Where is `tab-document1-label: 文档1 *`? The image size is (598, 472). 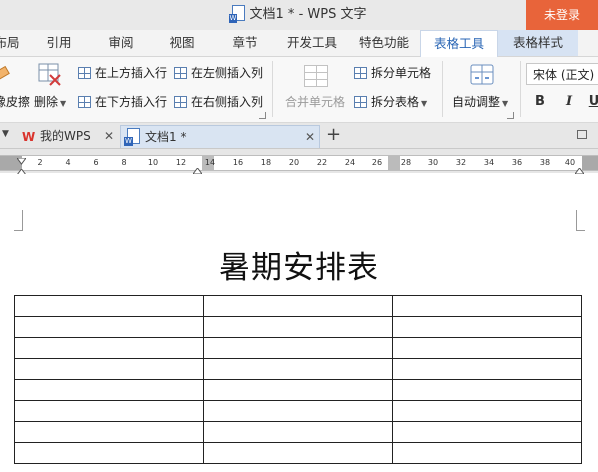
tab-document1-label: 文档1 * is located at coordinates (166, 137).